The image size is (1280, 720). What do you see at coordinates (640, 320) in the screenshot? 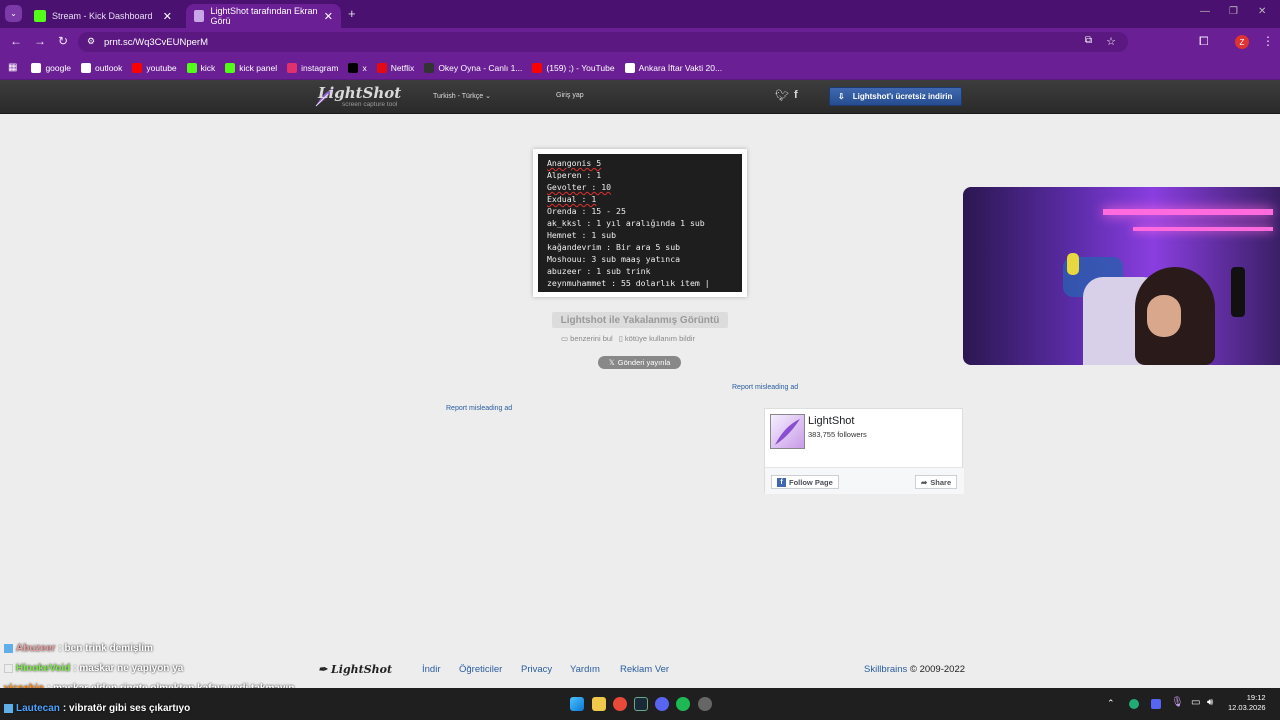
I see `image-caption: Lightshot ile Yakalanmış Görüntü` at bounding box center [640, 320].